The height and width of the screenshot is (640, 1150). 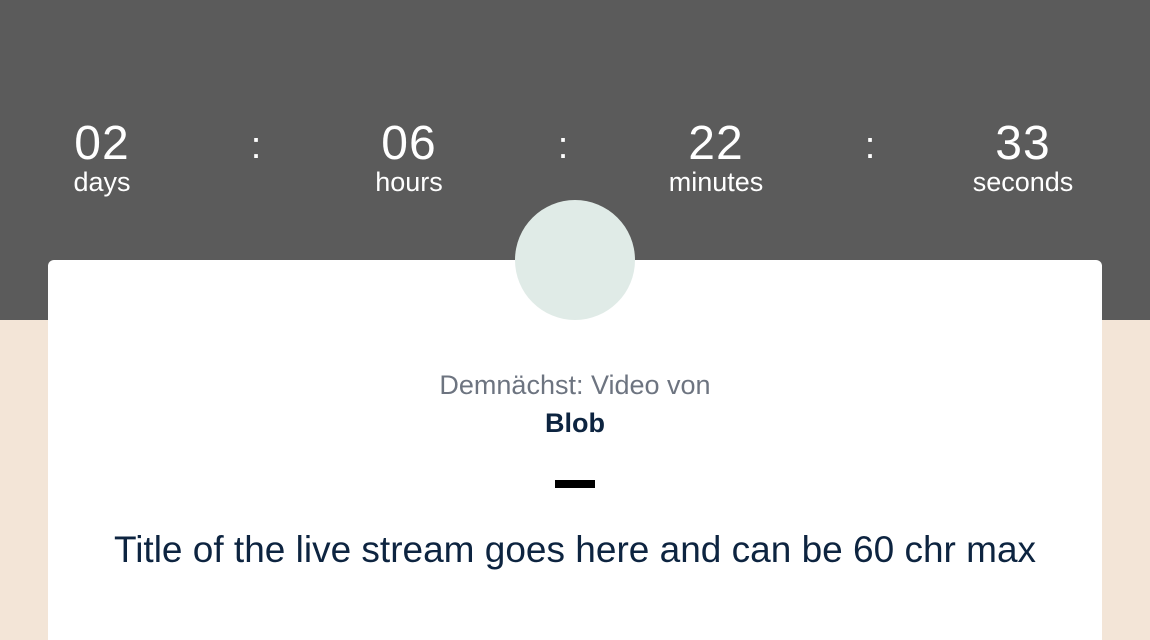 I want to click on countdown-days-value: 02, so click(x=102, y=143).